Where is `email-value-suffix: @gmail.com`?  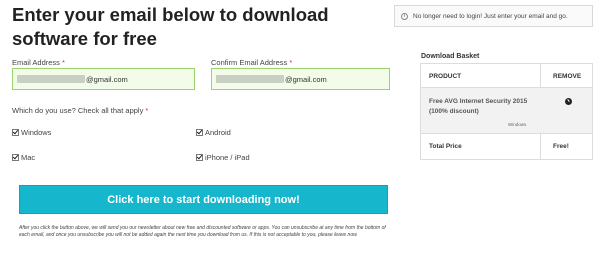 email-value-suffix: @gmail.com is located at coordinates (107, 79).